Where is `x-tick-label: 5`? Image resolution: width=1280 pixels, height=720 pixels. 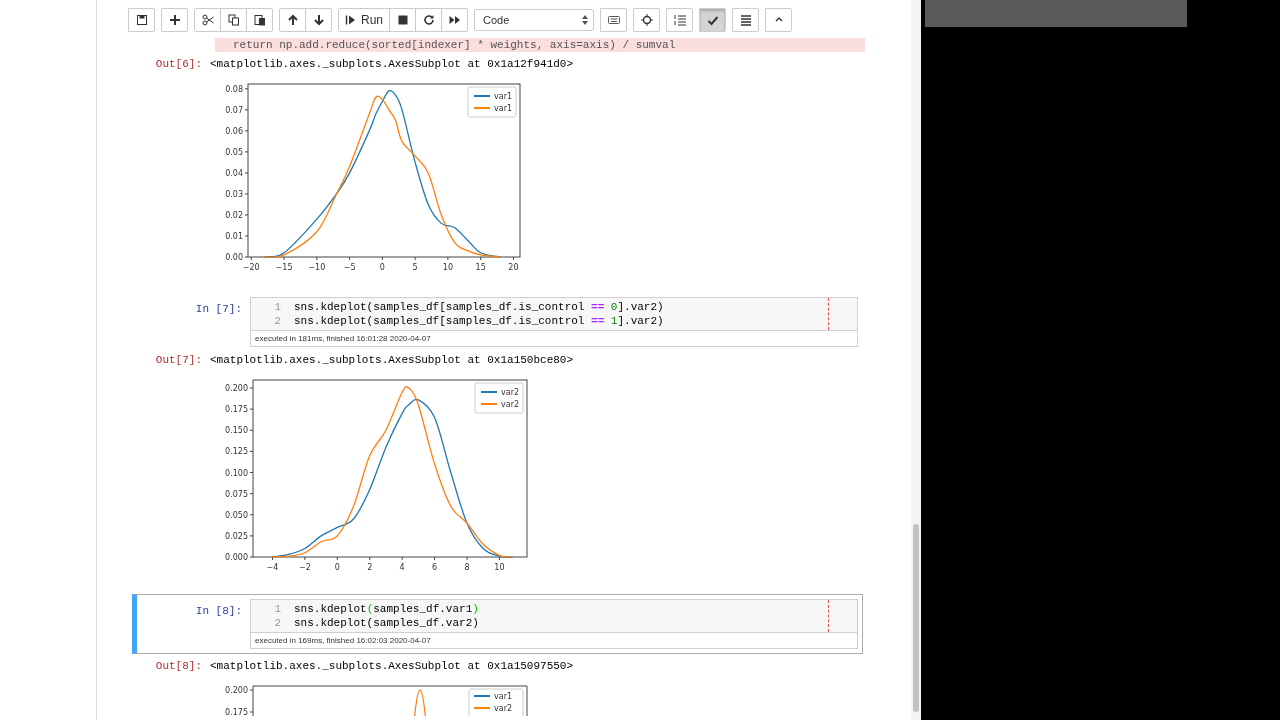 x-tick-label: 5 is located at coordinates (415, 267).